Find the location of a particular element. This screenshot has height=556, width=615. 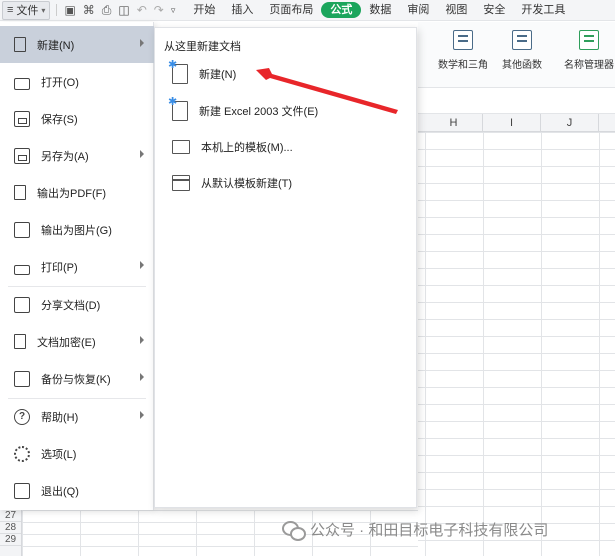

column-header-j: J is located at coordinates (570, 123).